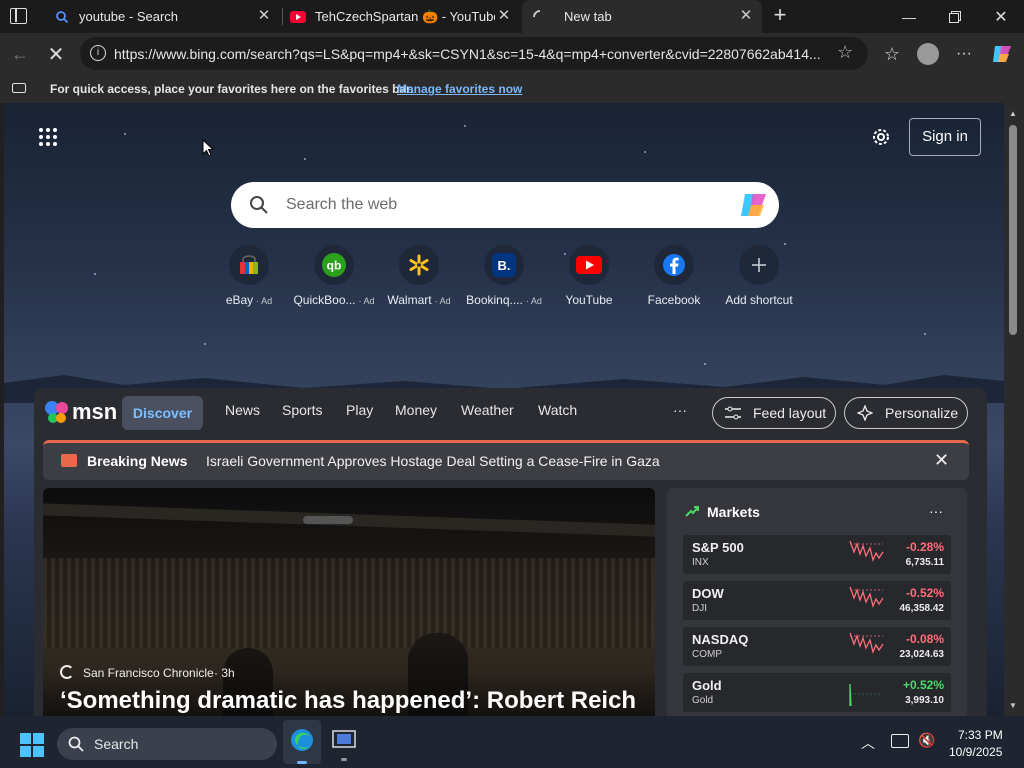 Image resolution: width=1024 pixels, height=768 pixels. What do you see at coordinates (700, 562) in the screenshot?
I see `market-symbol: INX` at bounding box center [700, 562].